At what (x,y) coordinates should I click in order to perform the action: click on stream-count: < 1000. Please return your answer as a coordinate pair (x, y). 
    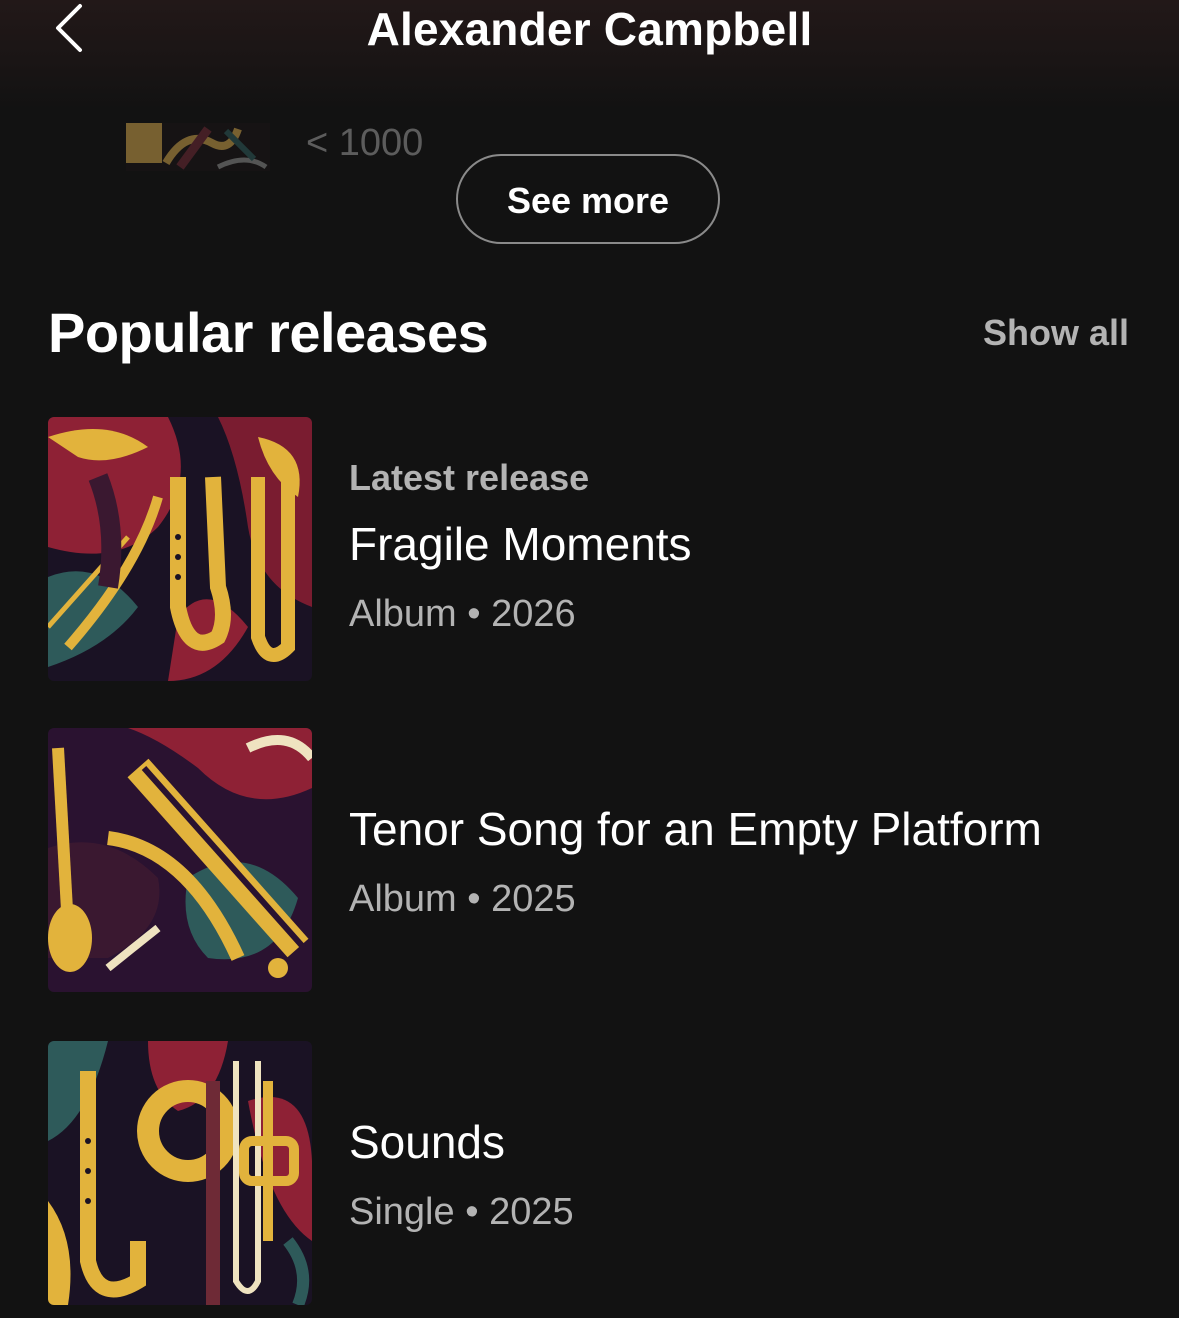
    Looking at the image, I should click on (365, 143).